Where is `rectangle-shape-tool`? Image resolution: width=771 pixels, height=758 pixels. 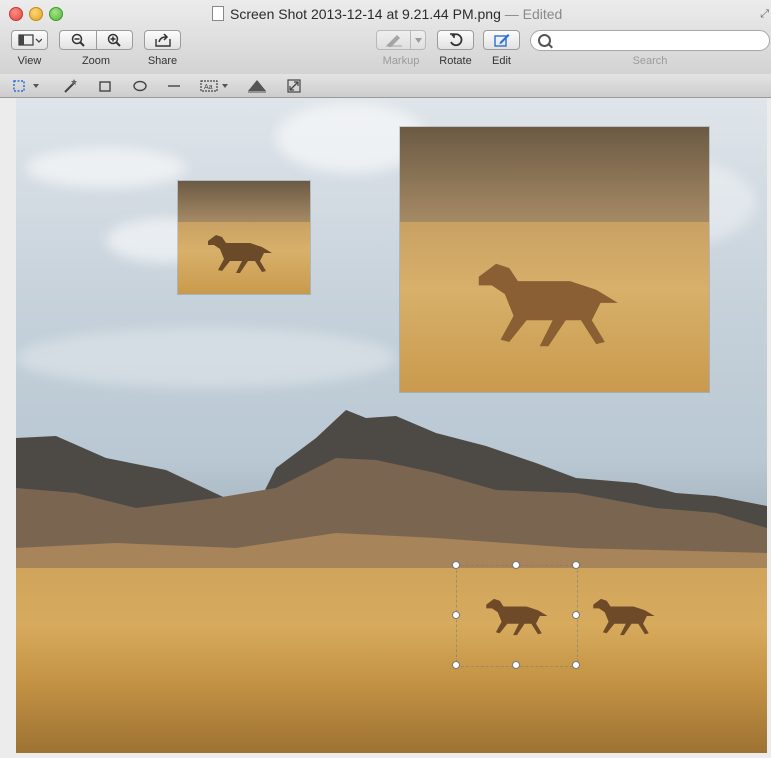
rectangle-shape-tool is located at coordinates (105, 85).